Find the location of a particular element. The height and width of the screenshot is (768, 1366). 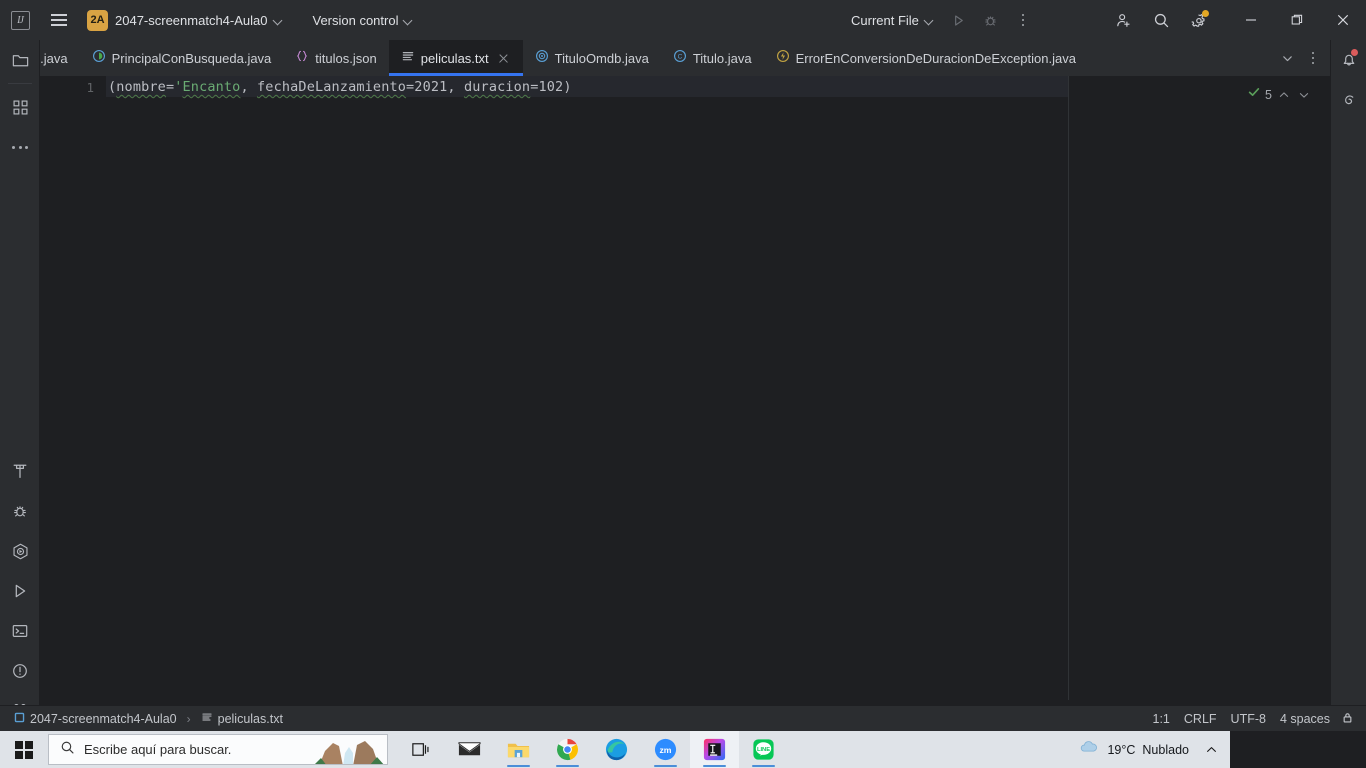

taskbar-app-line: LINE is located at coordinates (763, 749).